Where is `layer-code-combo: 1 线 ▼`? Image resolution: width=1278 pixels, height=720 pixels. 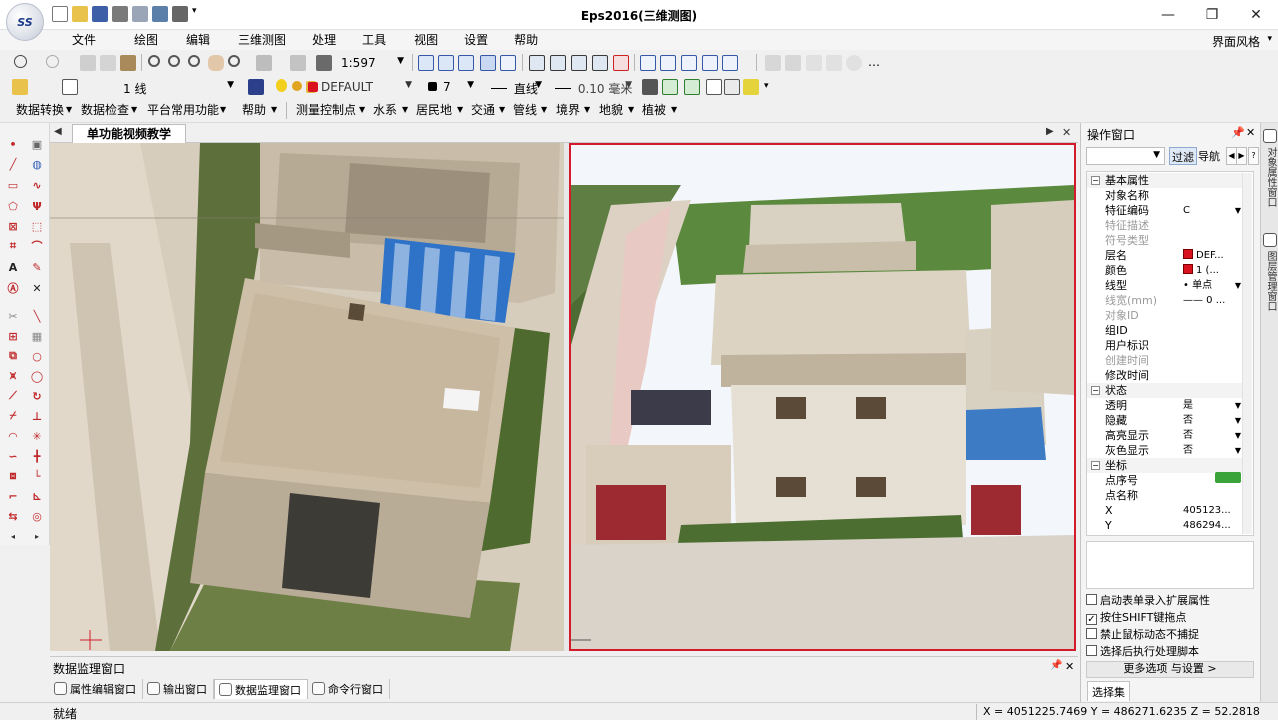 layer-code-combo: 1 线 ▼ is located at coordinates (163, 86).